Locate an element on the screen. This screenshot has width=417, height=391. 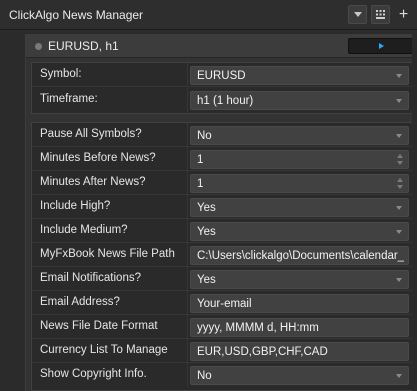
add-instance-button: + is located at coordinates (403, 14).